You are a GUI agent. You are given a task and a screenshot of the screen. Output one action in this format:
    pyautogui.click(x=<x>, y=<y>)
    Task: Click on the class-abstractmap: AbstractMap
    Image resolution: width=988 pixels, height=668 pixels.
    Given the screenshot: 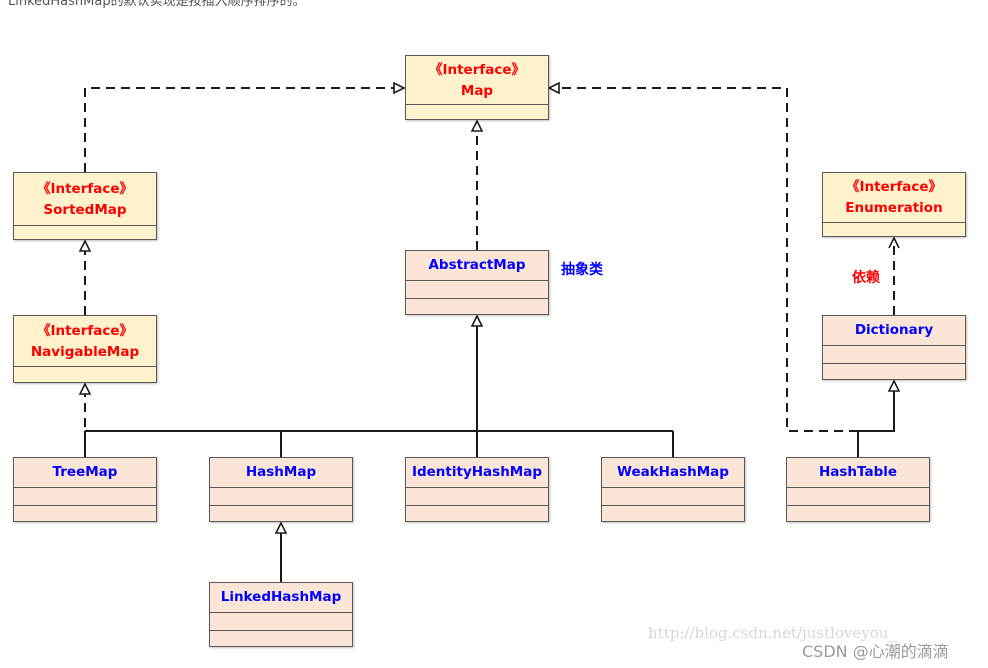 What is the action you would take?
    pyautogui.click(x=477, y=282)
    